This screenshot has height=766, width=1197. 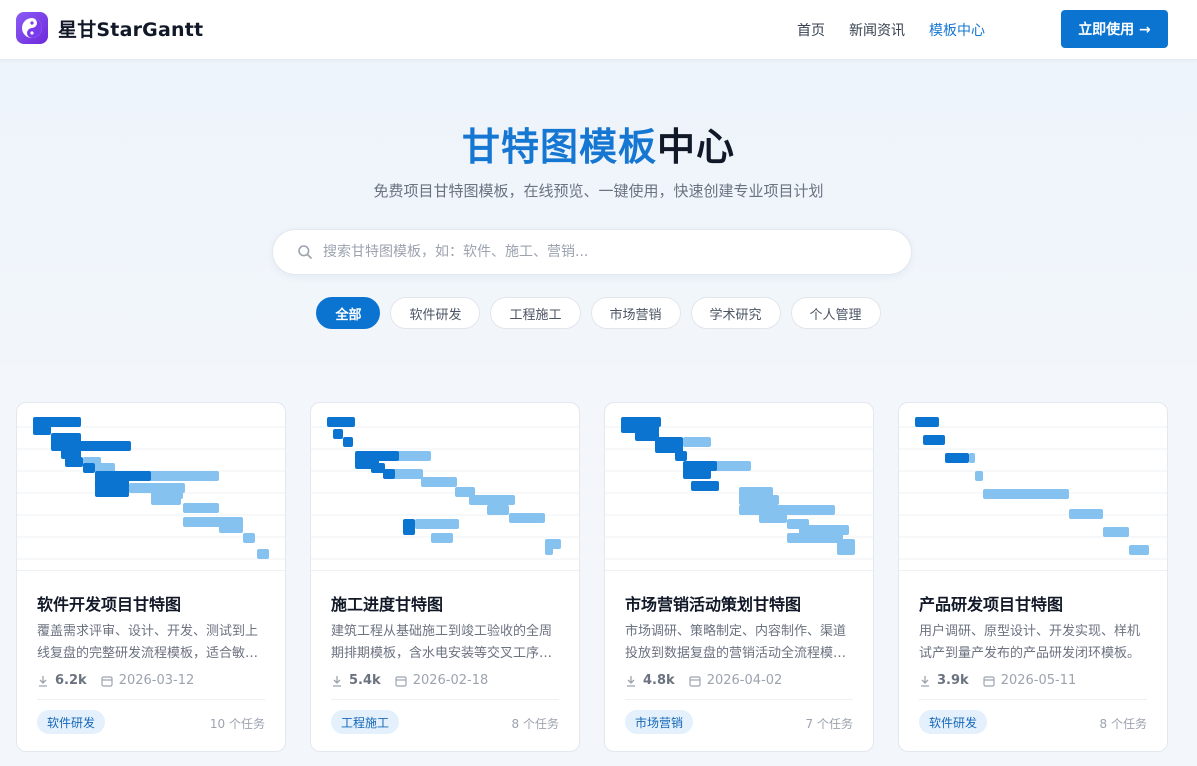 What do you see at coordinates (435, 313) in the screenshot?
I see `filter-software: 软件研发` at bounding box center [435, 313].